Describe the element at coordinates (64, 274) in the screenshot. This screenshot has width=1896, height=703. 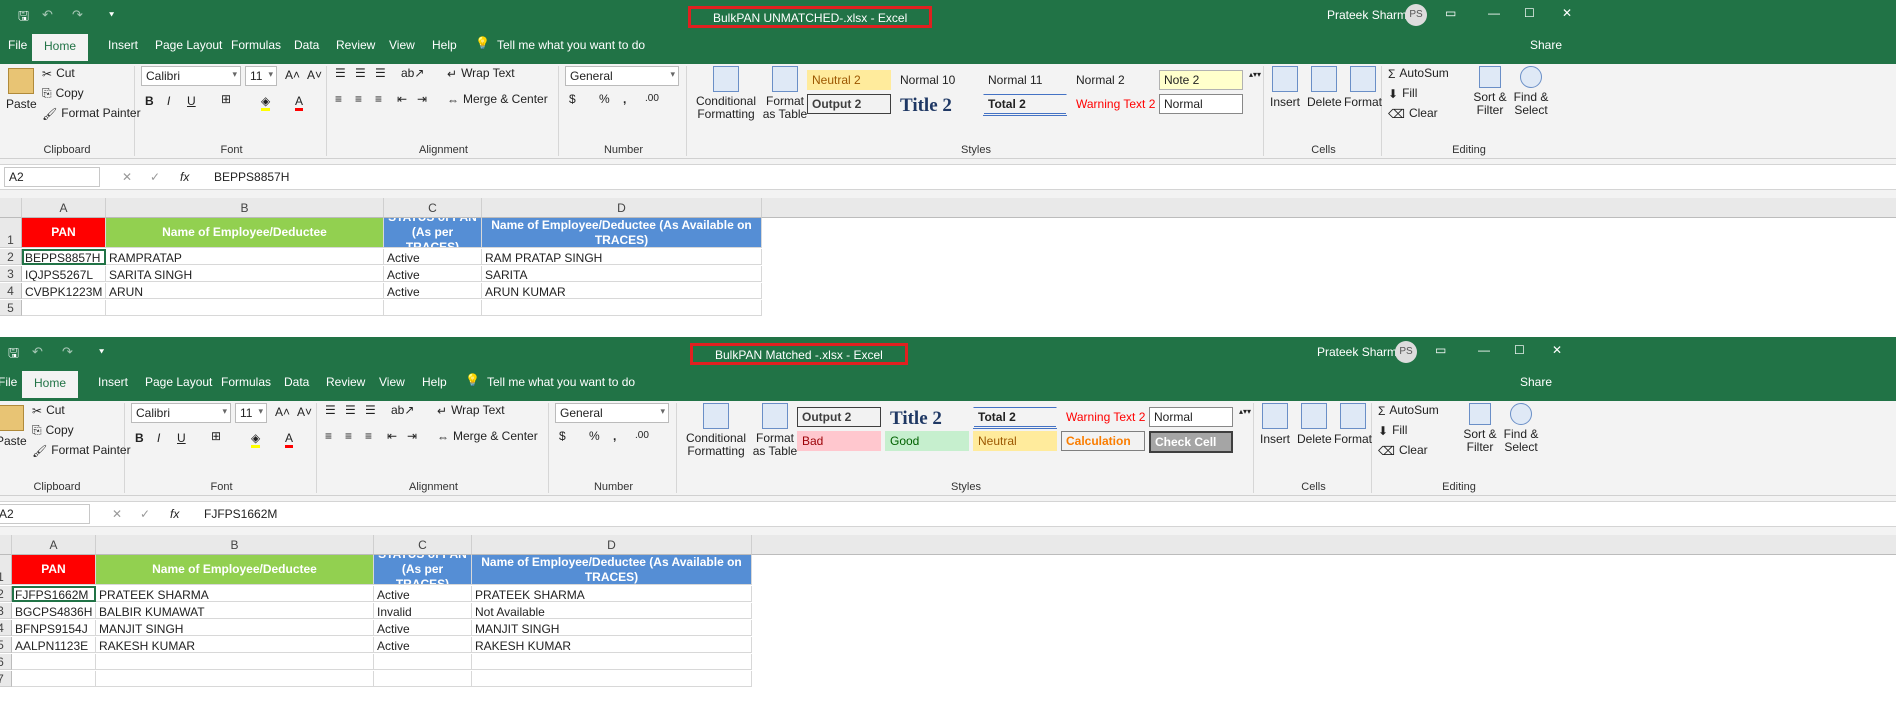
I see `data-cell: IQJPS5267L` at that location.